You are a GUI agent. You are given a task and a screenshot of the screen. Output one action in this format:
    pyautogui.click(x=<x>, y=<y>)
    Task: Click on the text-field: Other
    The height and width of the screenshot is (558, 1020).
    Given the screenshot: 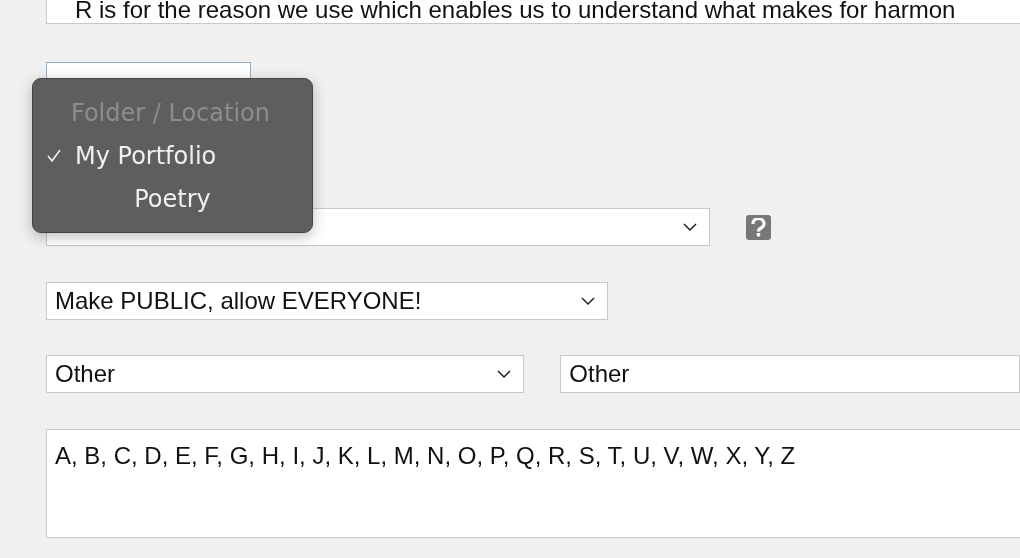 What is the action you would take?
    pyautogui.click(x=790, y=374)
    